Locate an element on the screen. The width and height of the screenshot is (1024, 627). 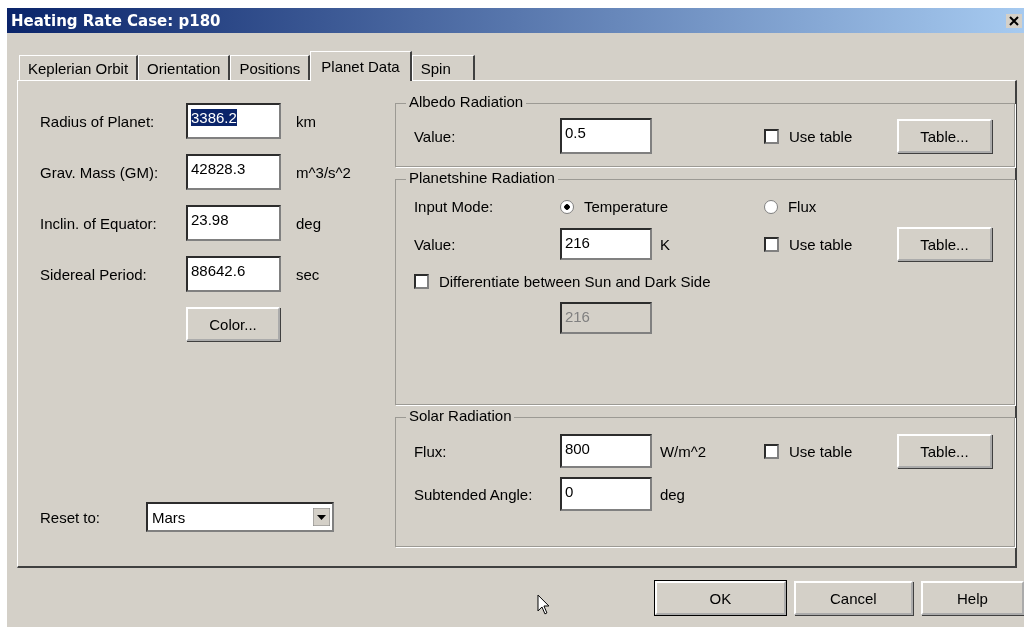
field-label: Flux: is located at coordinates (430, 451).